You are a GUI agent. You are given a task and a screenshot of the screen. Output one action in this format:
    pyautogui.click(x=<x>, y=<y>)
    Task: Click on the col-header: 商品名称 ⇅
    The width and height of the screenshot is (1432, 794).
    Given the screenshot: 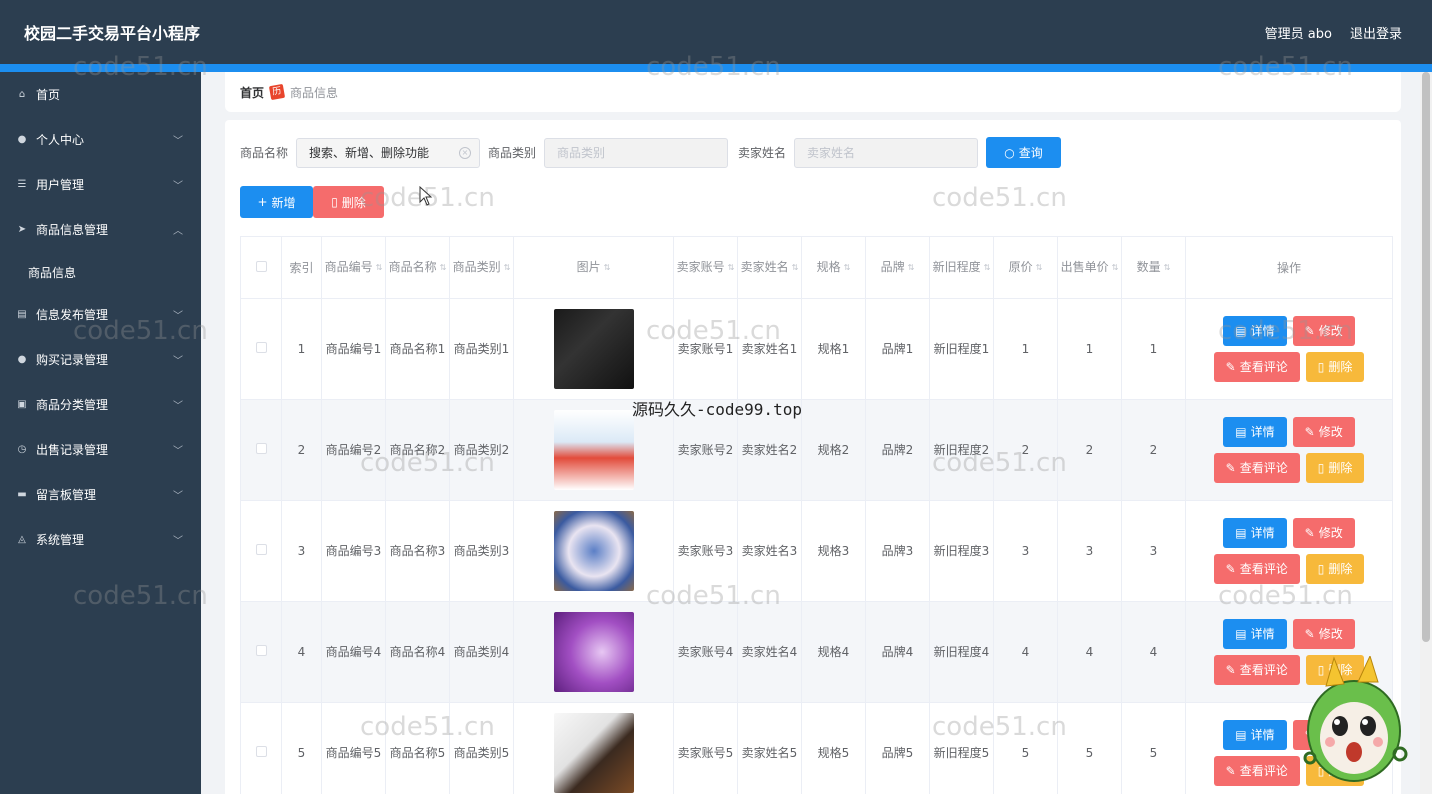 What is the action you would take?
    pyautogui.click(x=417, y=267)
    